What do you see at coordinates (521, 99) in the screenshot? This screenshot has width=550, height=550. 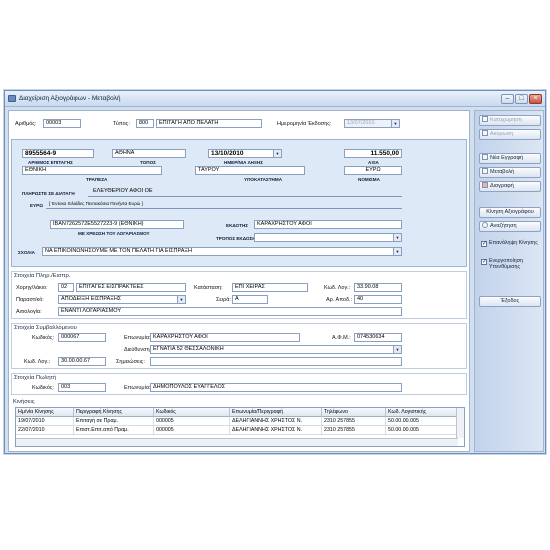 I see `maximize-icon: □` at bounding box center [521, 99].